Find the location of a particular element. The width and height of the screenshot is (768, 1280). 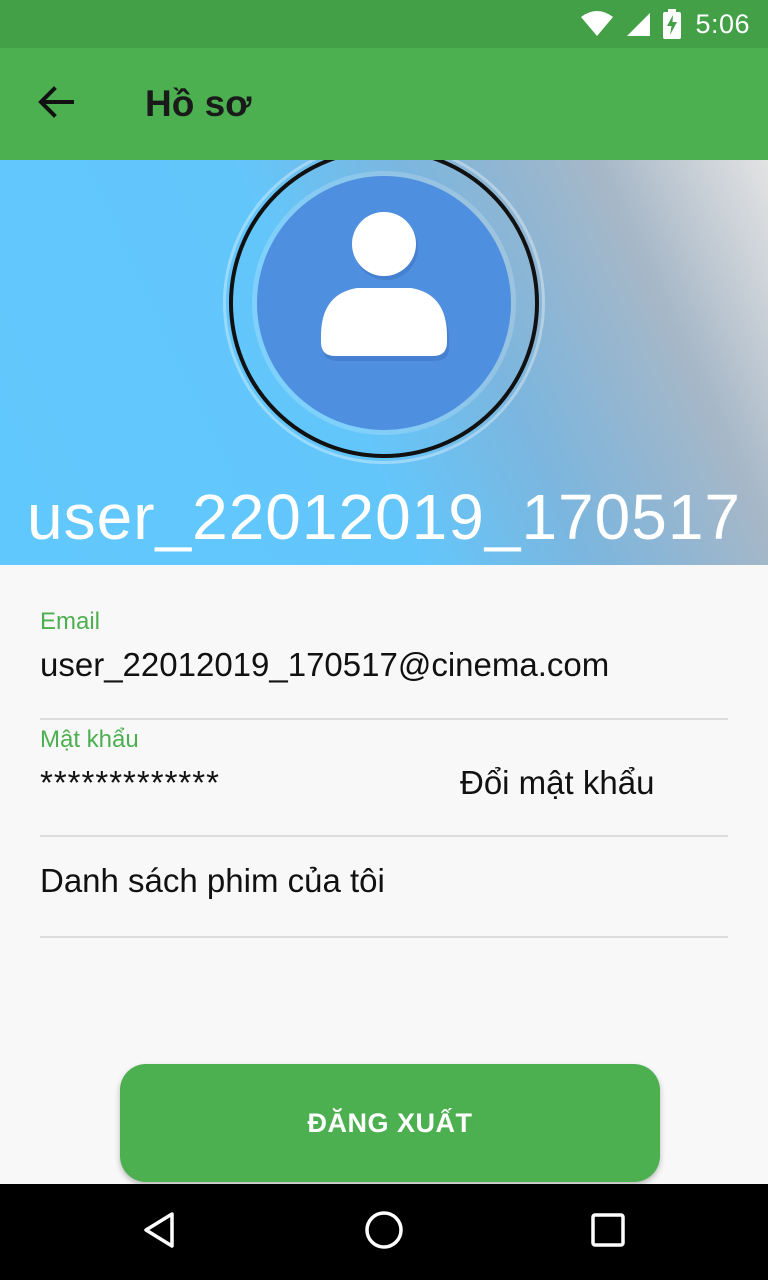

password-label: Mật khẩu is located at coordinates (89, 739).